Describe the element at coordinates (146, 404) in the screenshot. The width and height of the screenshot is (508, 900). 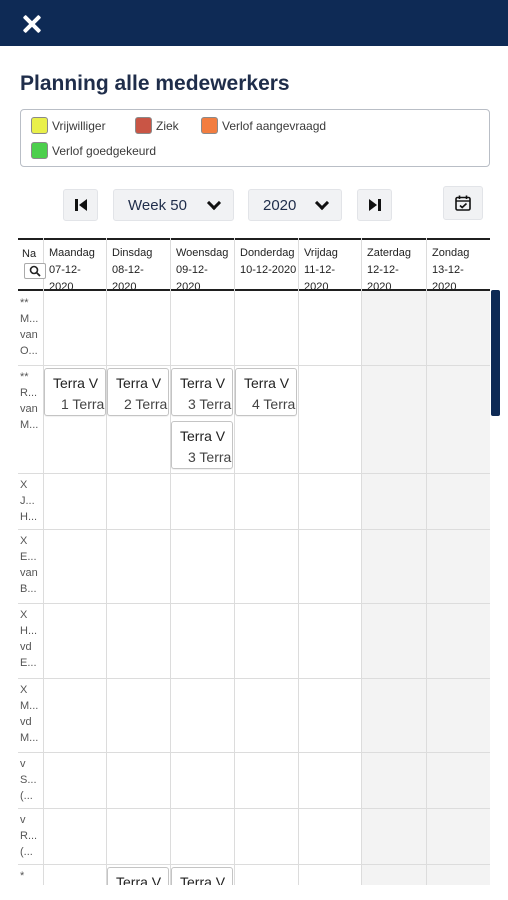
I see `shift-card-subtitle: 2 Terra` at that location.